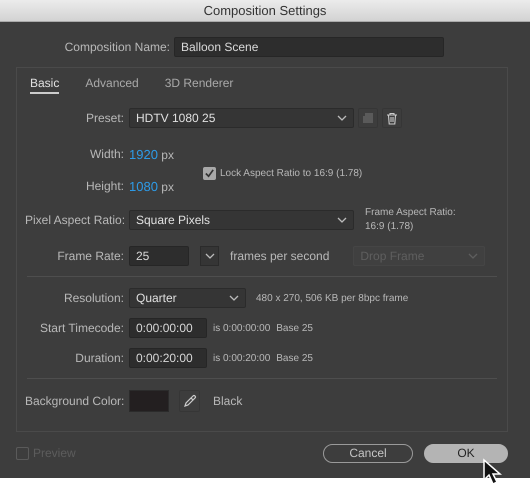 This screenshot has height=488, width=530. What do you see at coordinates (241, 358) in the screenshot?
I see `timecode-info: is 0:00:20:00` at bounding box center [241, 358].